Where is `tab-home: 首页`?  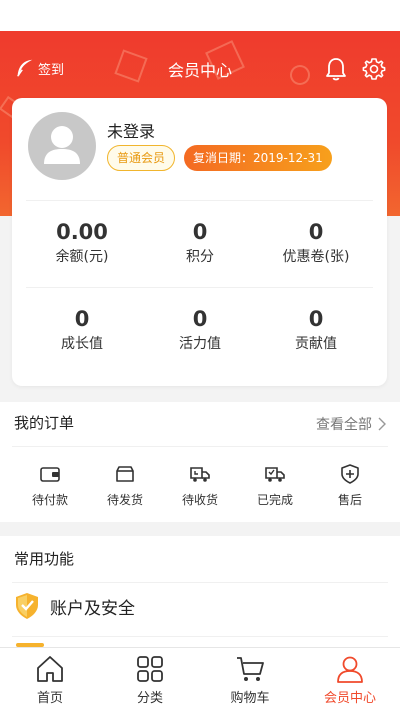
tab-home: 首页 is located at coordinates (50, 679).